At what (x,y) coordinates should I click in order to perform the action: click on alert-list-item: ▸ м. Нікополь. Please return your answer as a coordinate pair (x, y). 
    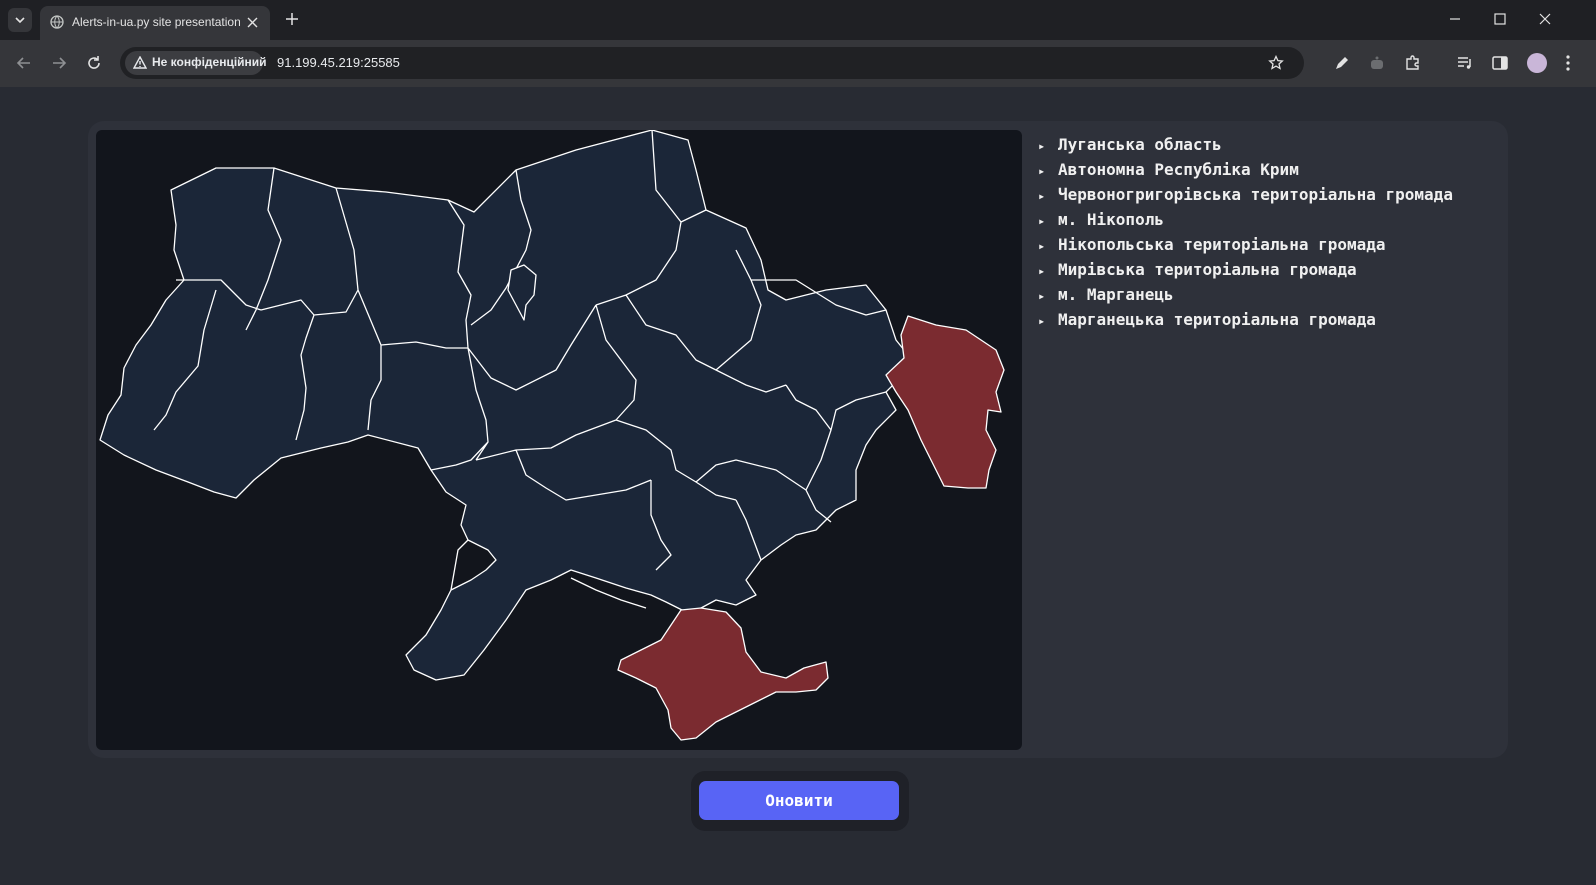
    Looking at the image, I should click on (1245, 219).